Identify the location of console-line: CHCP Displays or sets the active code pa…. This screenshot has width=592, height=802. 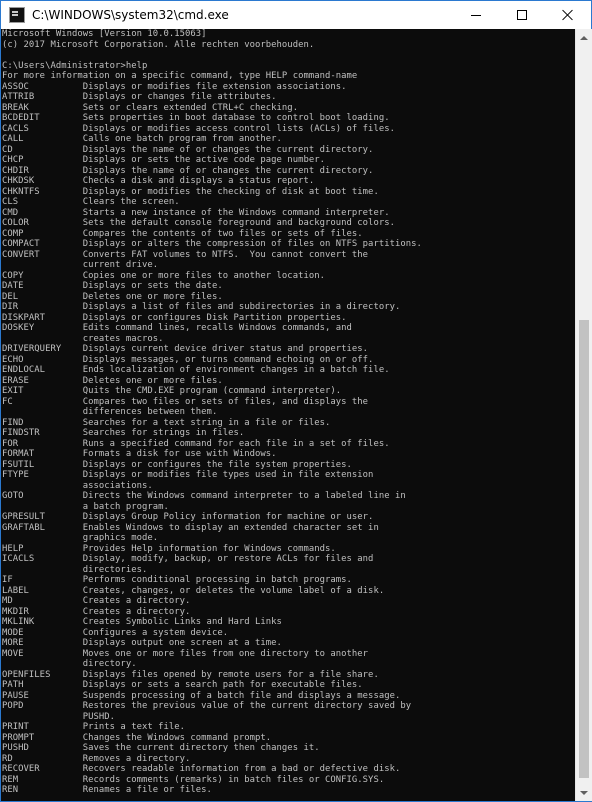
(163, 160).